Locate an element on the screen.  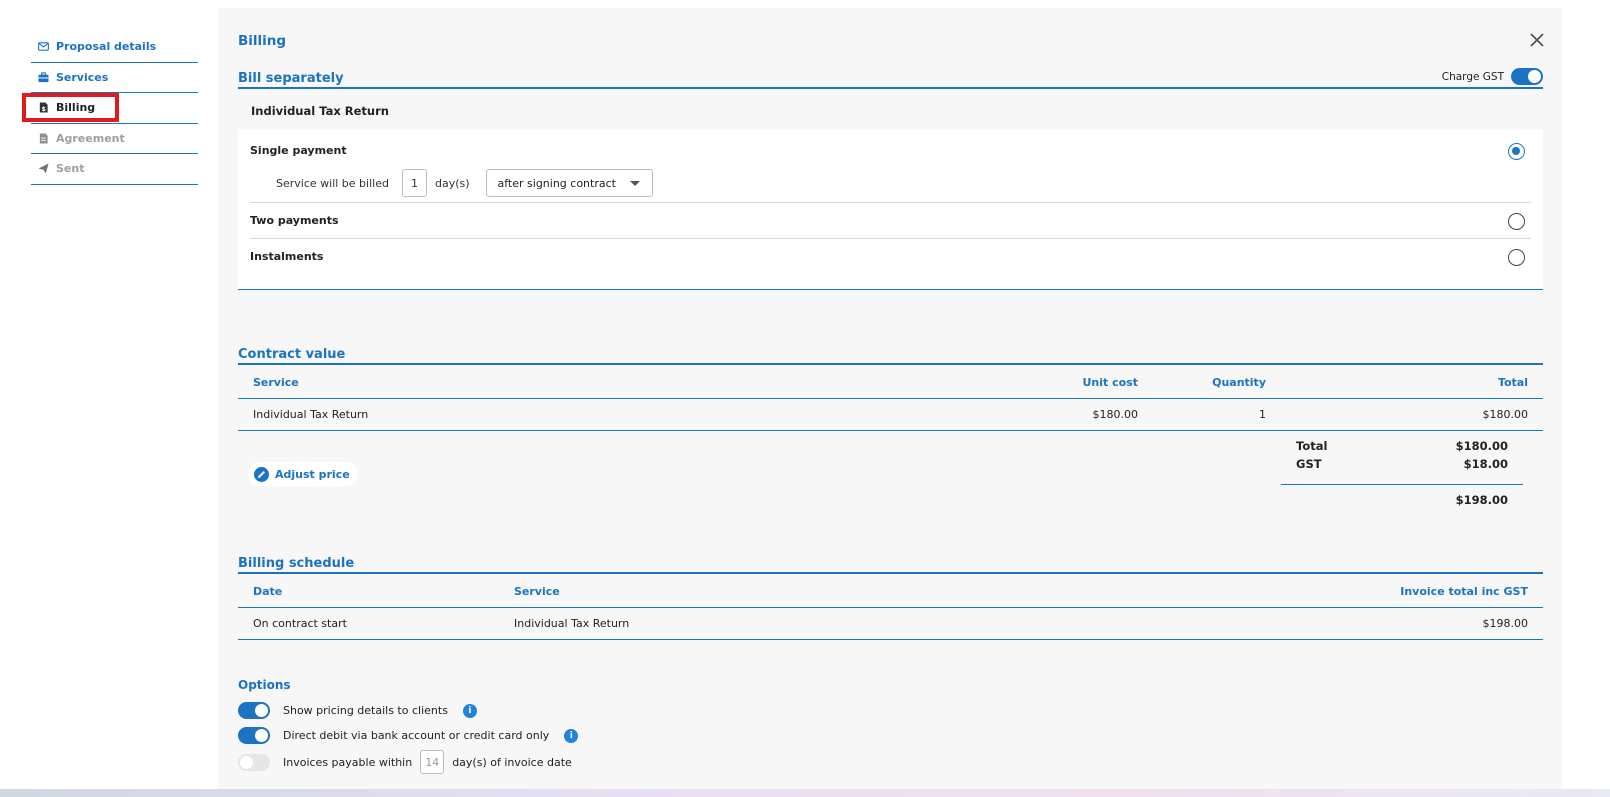
two-payments-radio is located at coordinates (1516, 221).